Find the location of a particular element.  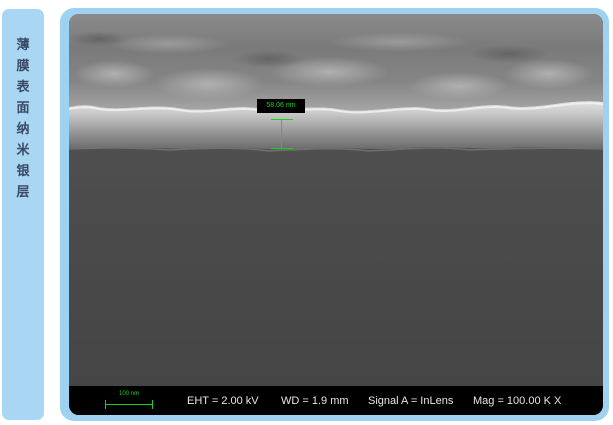

thickness-measurement-label: 58.06 nm is located at coordinates (281, 106).